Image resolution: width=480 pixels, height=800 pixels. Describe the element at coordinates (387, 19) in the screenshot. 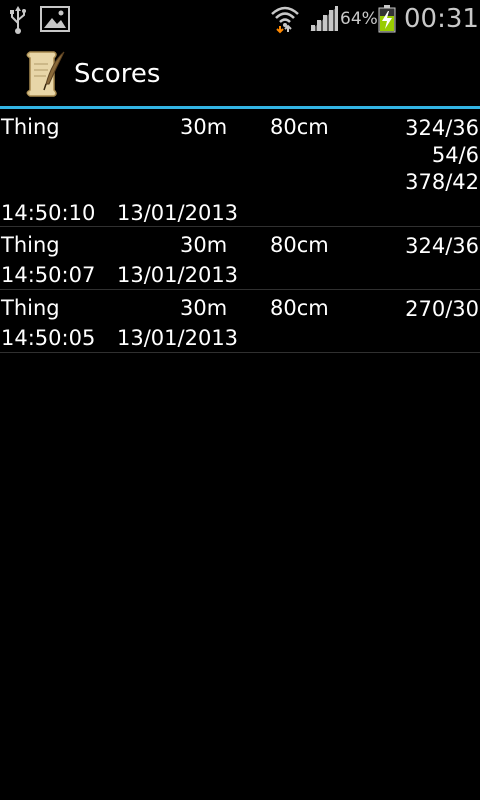

I see `battery-charging-icon` at that location.